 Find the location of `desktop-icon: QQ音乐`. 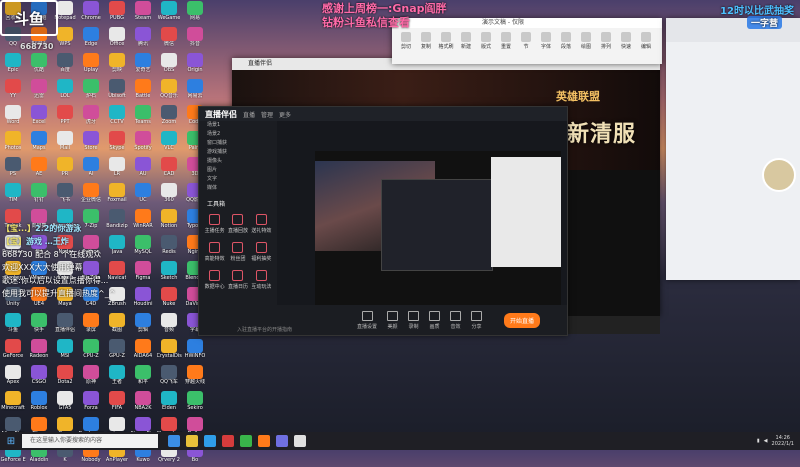

desktop-icon: QQ音乐 is located at coordinates (169, 90).